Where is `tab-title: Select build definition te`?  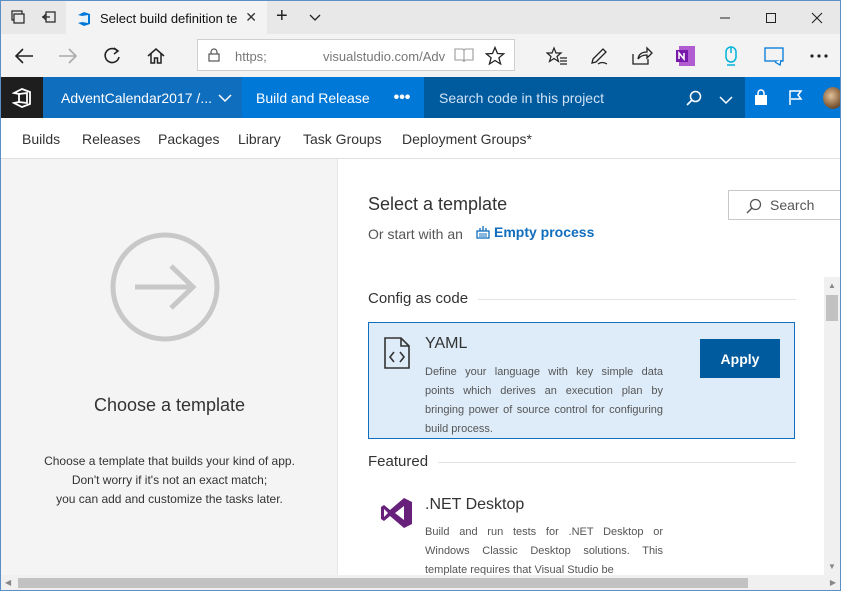
tab-title: Select build definition te is located at coordinates (169, 18).